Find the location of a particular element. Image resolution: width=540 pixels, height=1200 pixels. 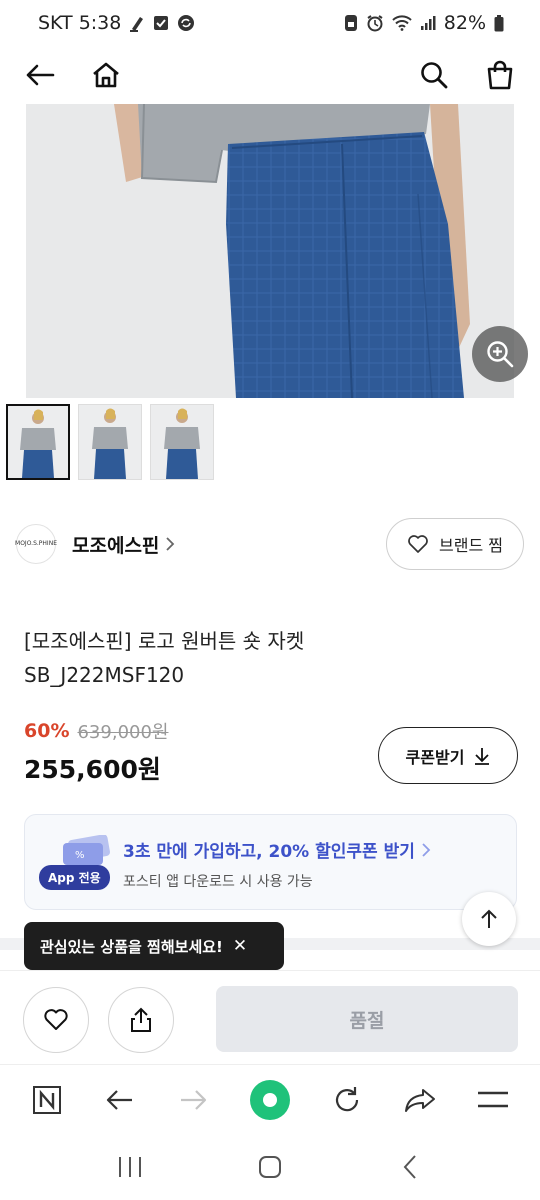

share-button is located at coordinates (141, 1020).